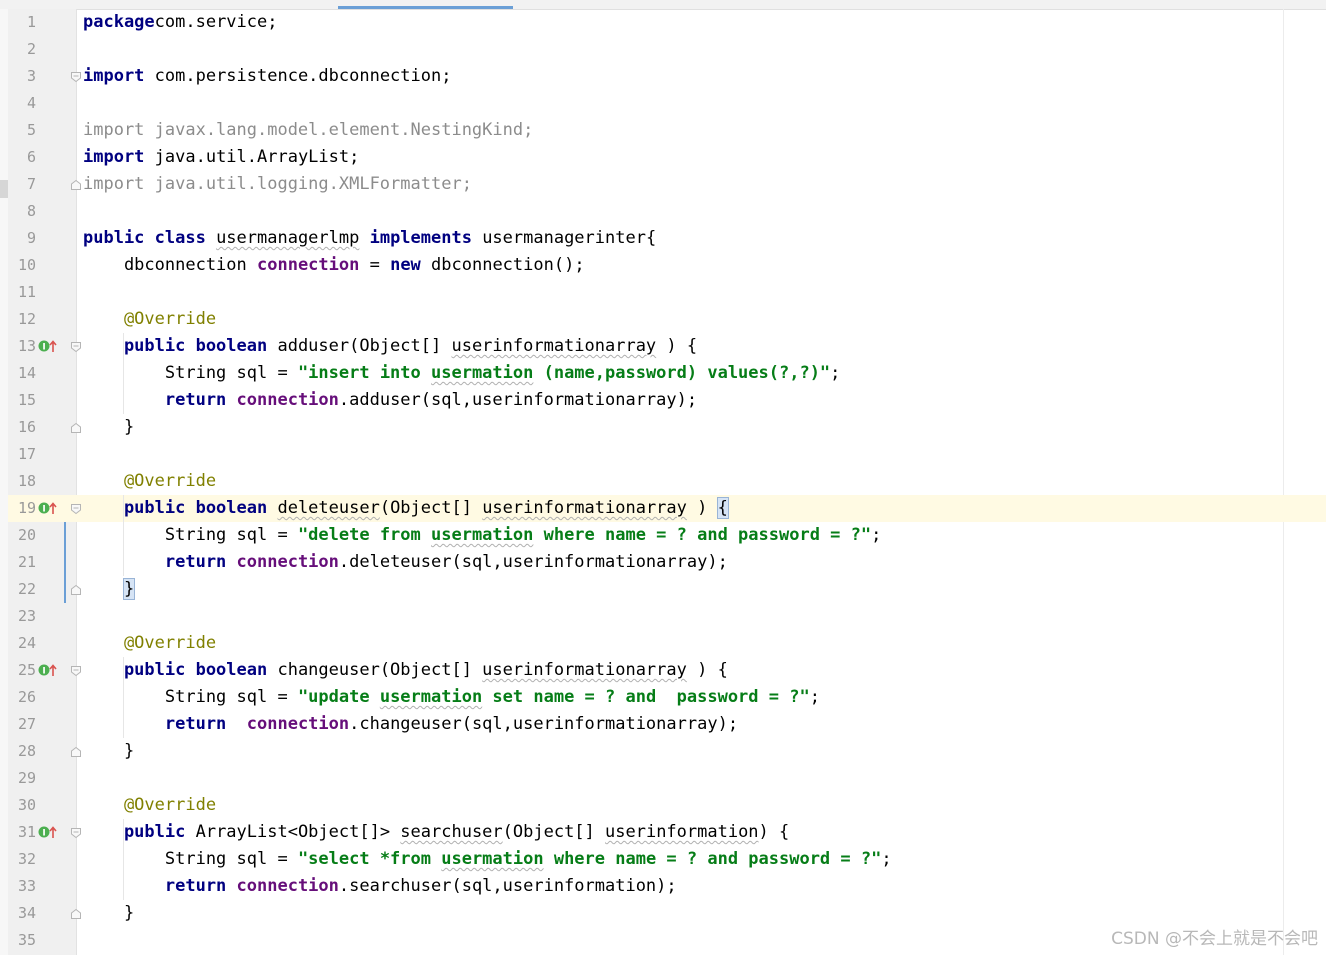 This screenshot has width=1326, height=955. What do you see at coordinates (667, 778) in the screenshot?
I see `code-line: 29` at bounding box center [667, 778].